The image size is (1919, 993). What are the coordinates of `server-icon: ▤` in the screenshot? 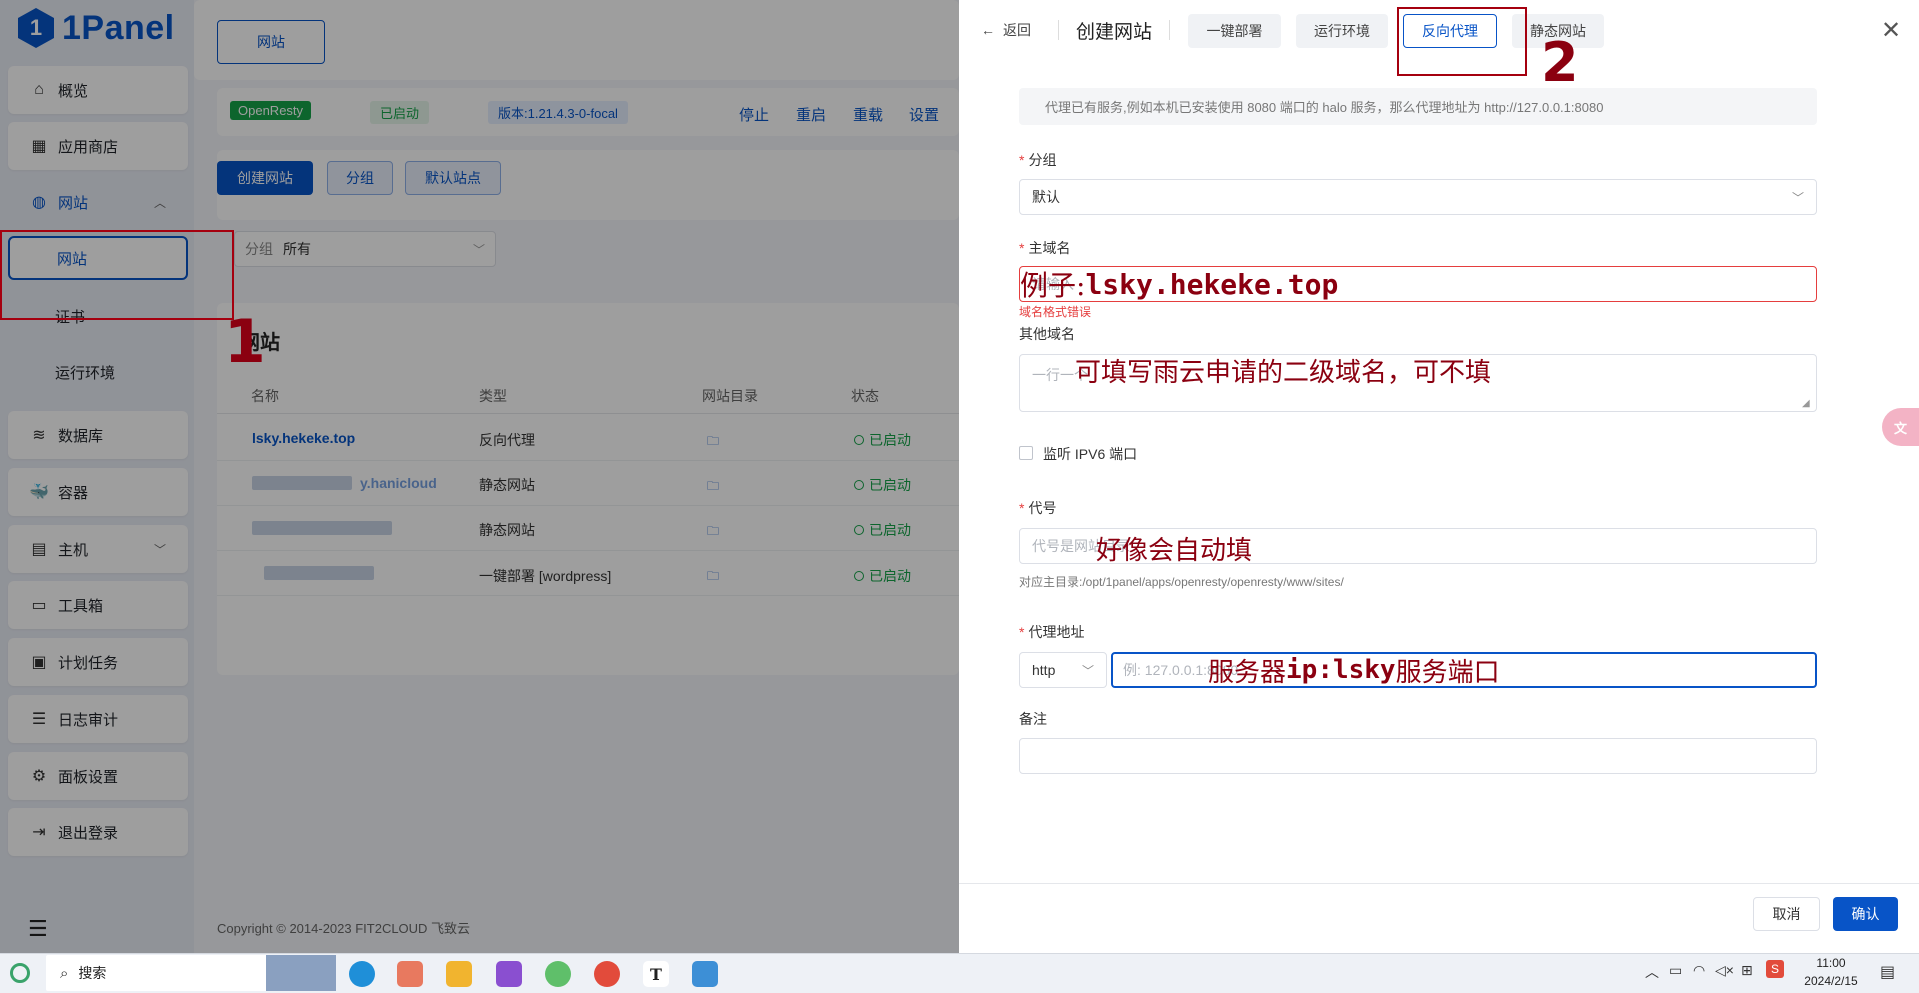 It's located at (39, 549).